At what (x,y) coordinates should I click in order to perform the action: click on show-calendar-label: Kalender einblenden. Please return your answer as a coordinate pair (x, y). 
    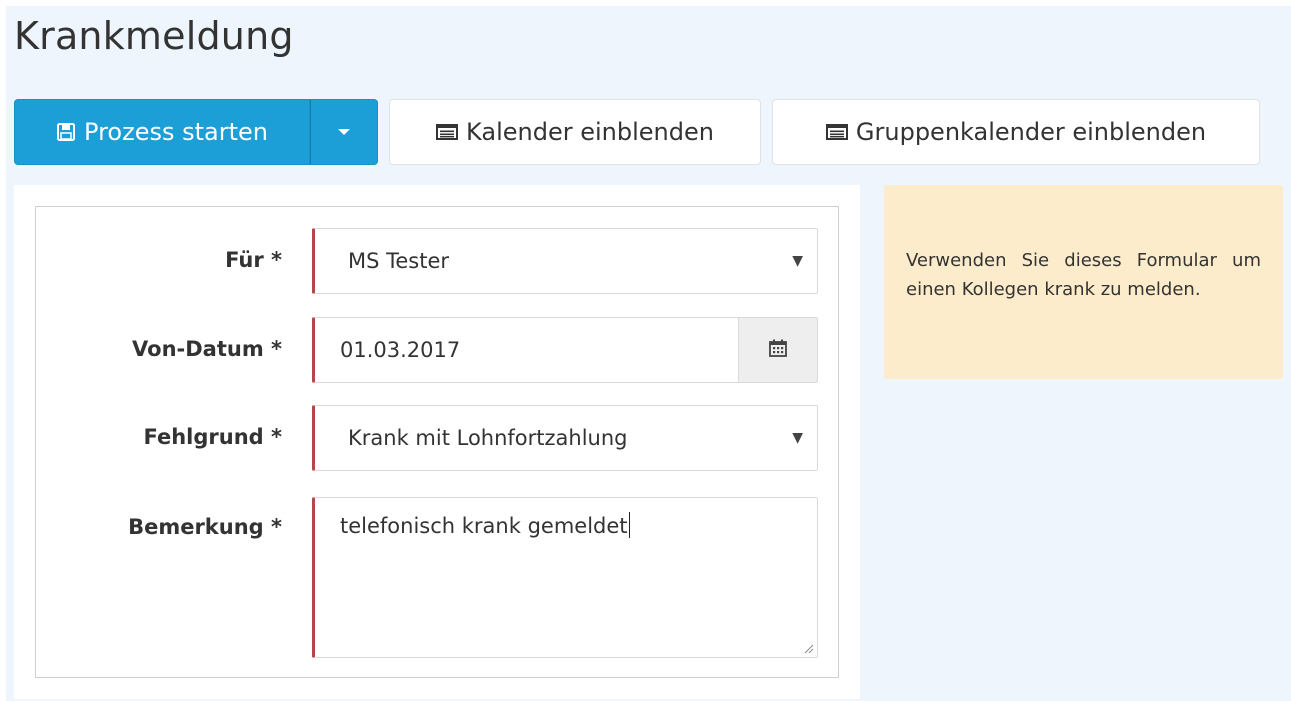
    Looking at the image, I should click on (590, 132).